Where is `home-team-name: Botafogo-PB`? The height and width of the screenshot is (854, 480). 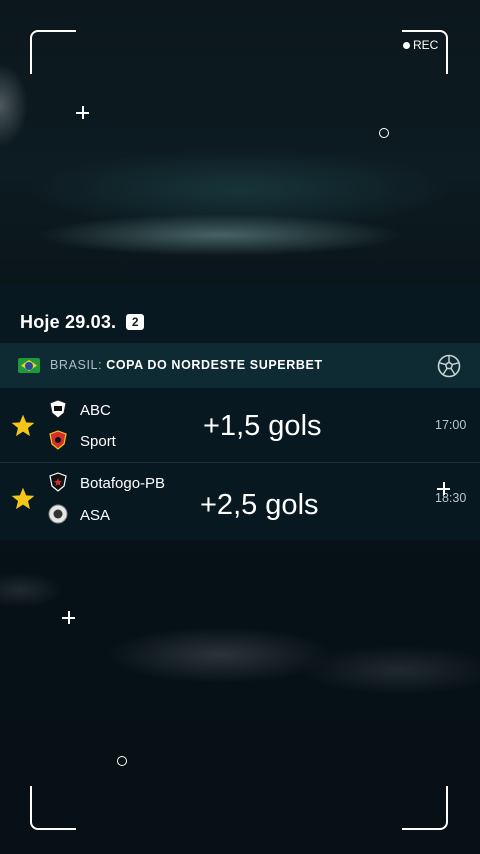 home-team-name: Botafogo-PB is located at coordinates (123, 483).